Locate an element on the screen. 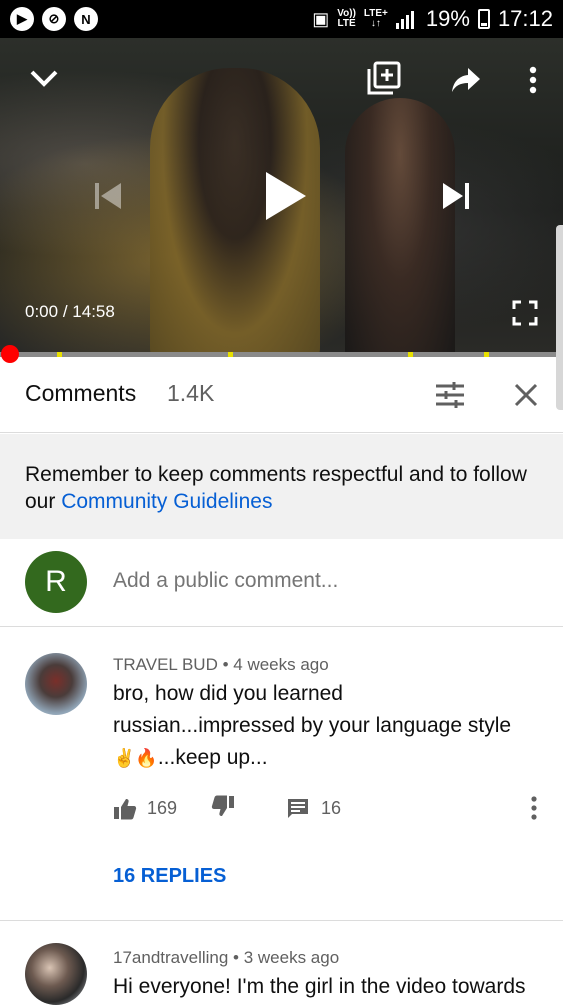 This screenshot has height=1005, width=563. view-replies-button: 16 REPLIES is located at coordinates (169, 876).